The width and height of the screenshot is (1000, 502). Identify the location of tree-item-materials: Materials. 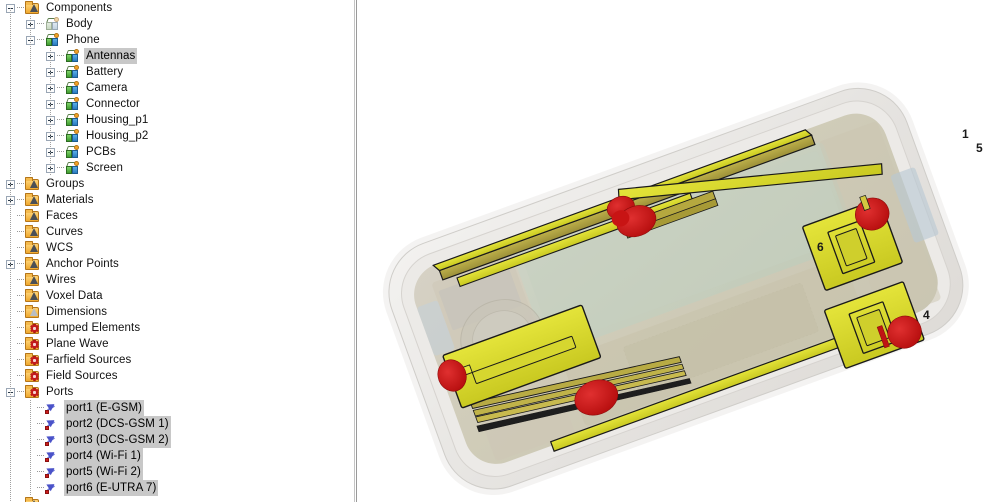
(178, 200).